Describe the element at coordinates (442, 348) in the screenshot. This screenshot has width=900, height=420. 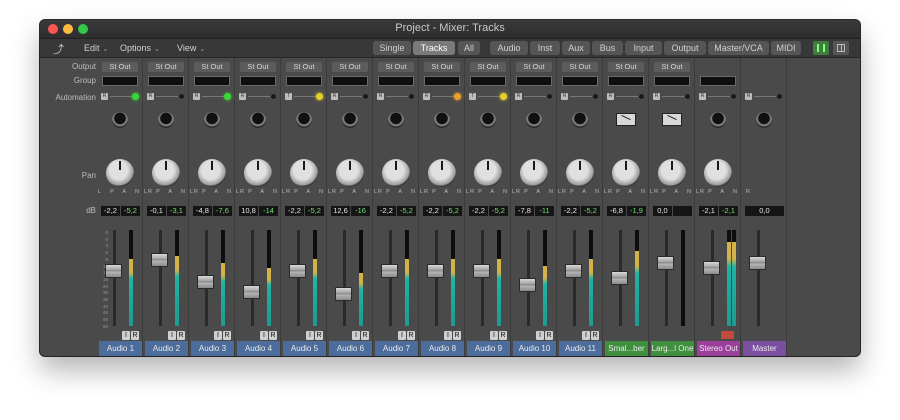
I see `track-name: Audio 8` at that location.